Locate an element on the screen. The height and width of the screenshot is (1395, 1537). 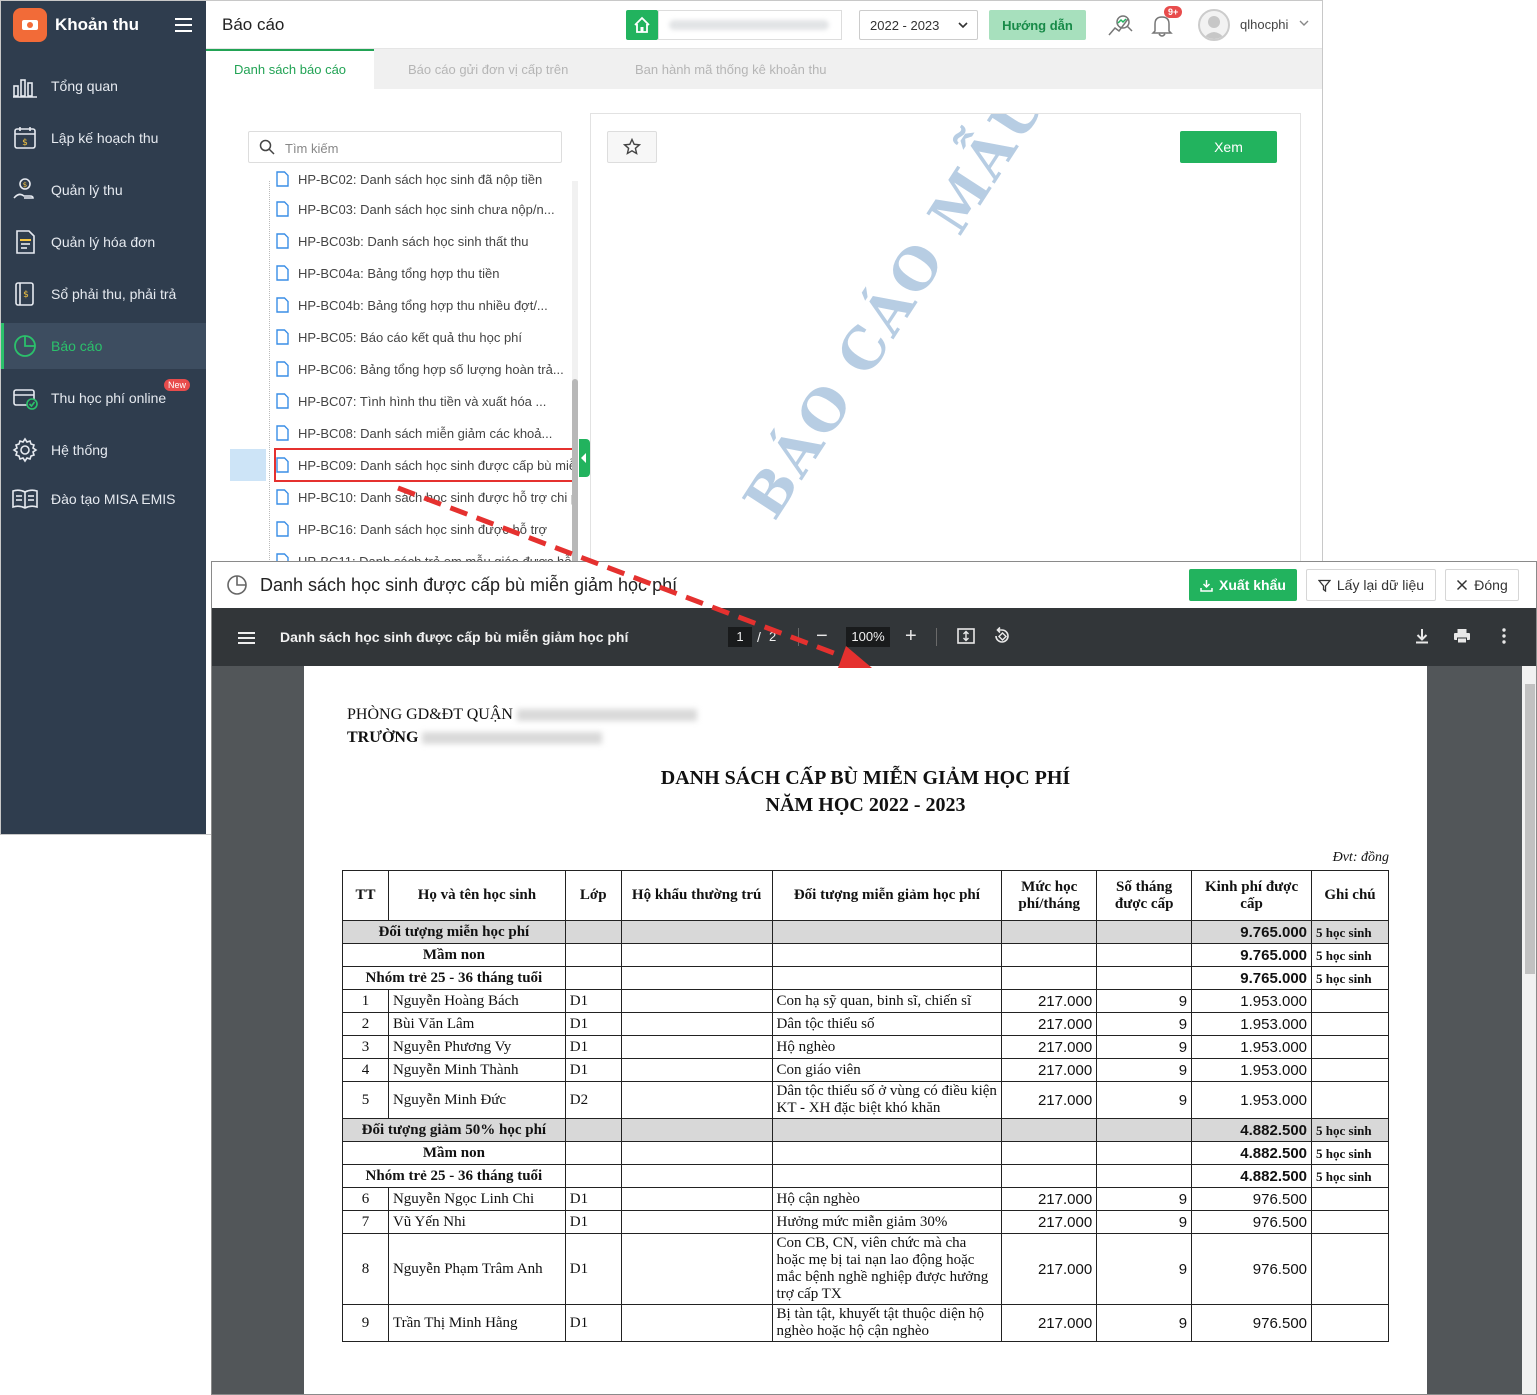
page-title: Báo cáo is located at coordinates (253, 24).